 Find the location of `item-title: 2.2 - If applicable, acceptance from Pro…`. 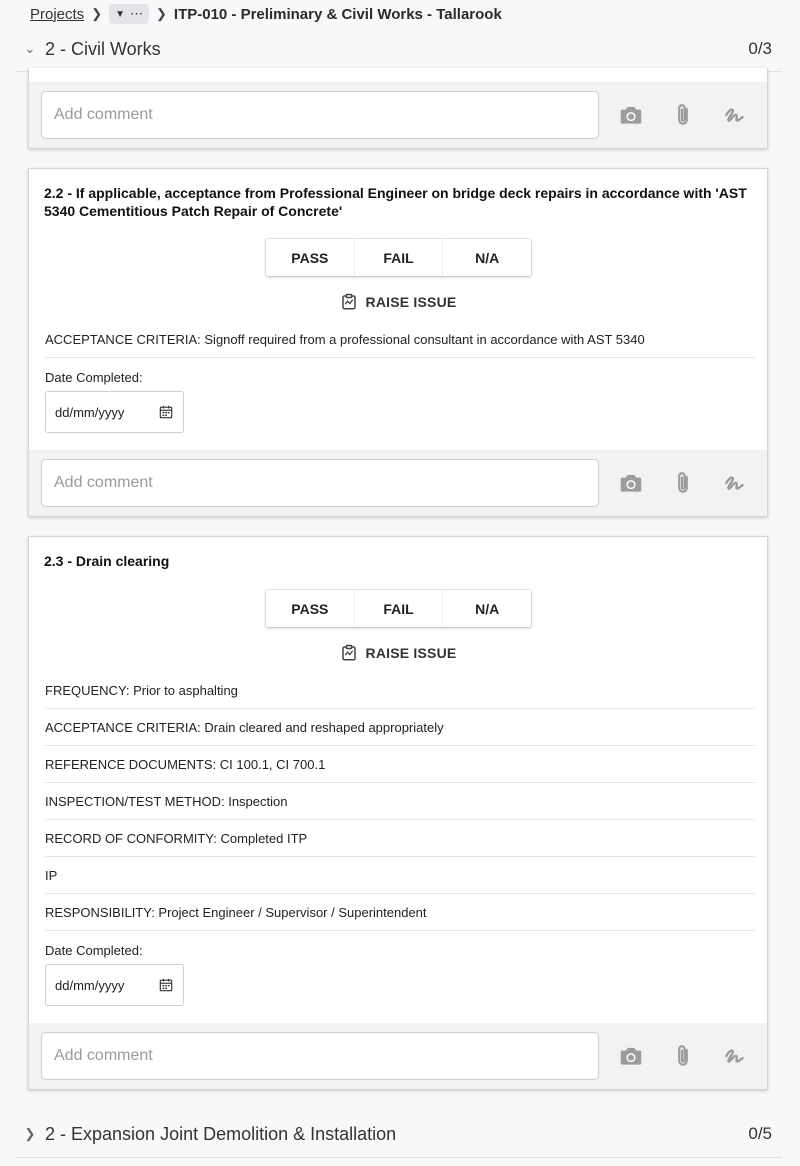

item-title: 2.2 - If applicable, acceptance from Pro… is located at coordinates (395, 202).